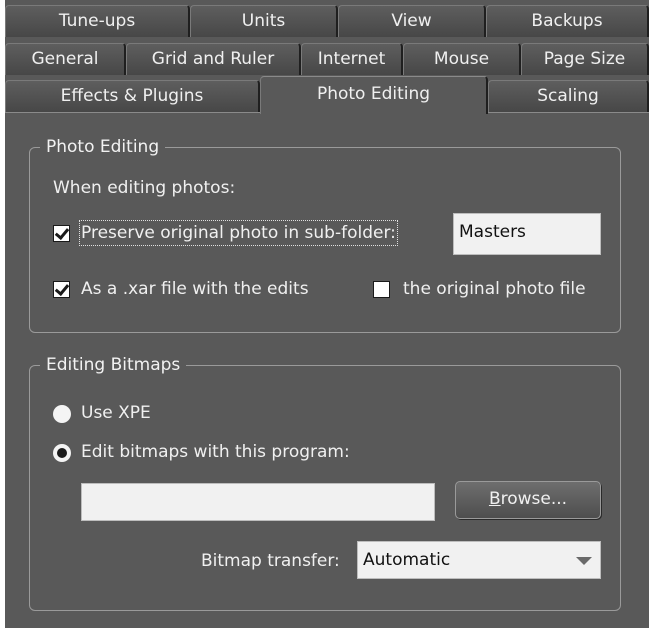 This screenshot has height=628, width=649. I want to click on tab-mouse: Mouse, so click(462, 59).